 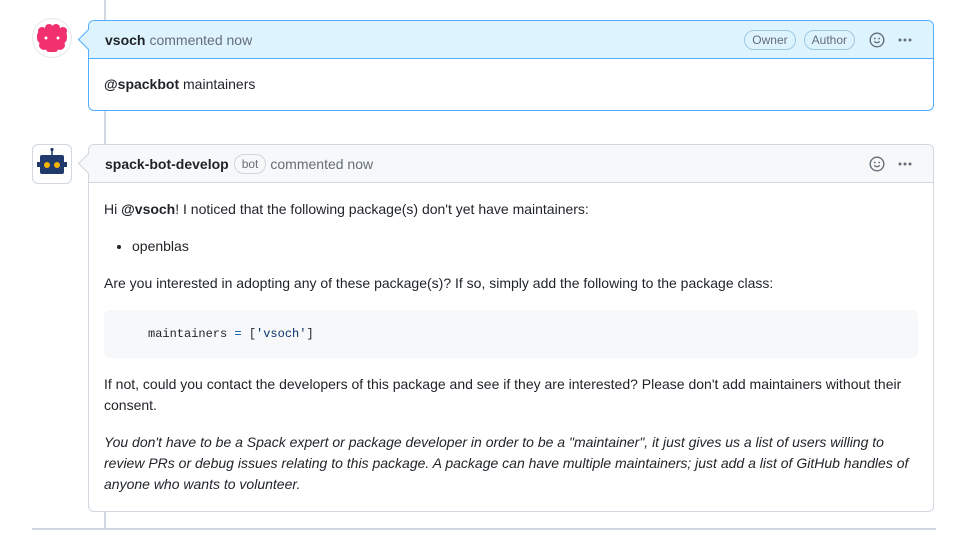 What do you see at coordinates (829, 39) in the screenshot?
I see `author-badge: Author` at bounding box center [829, 39].